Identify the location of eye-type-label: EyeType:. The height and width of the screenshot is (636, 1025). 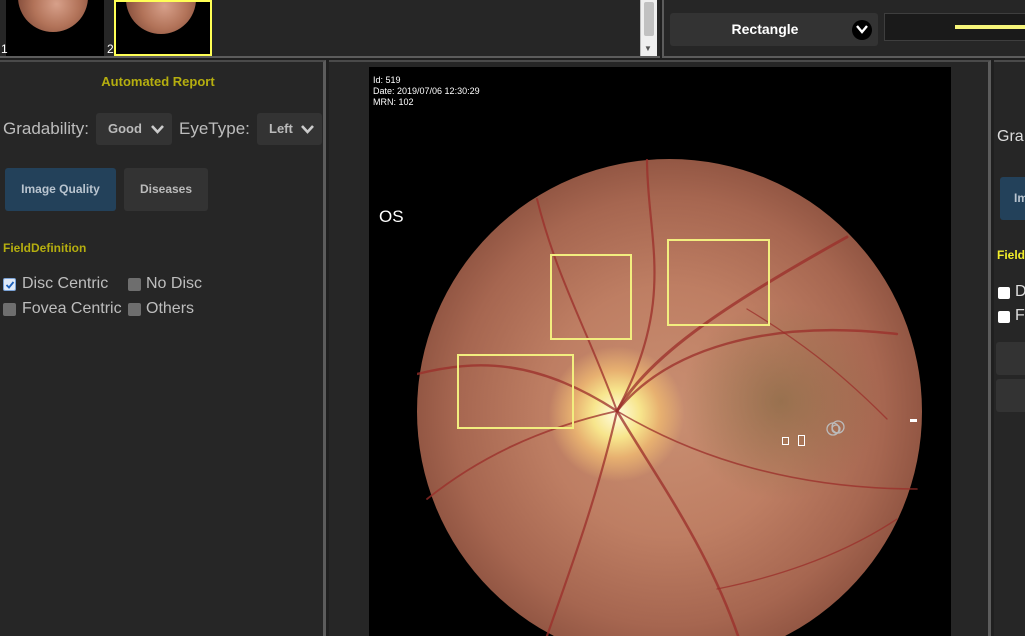
(214, 128).